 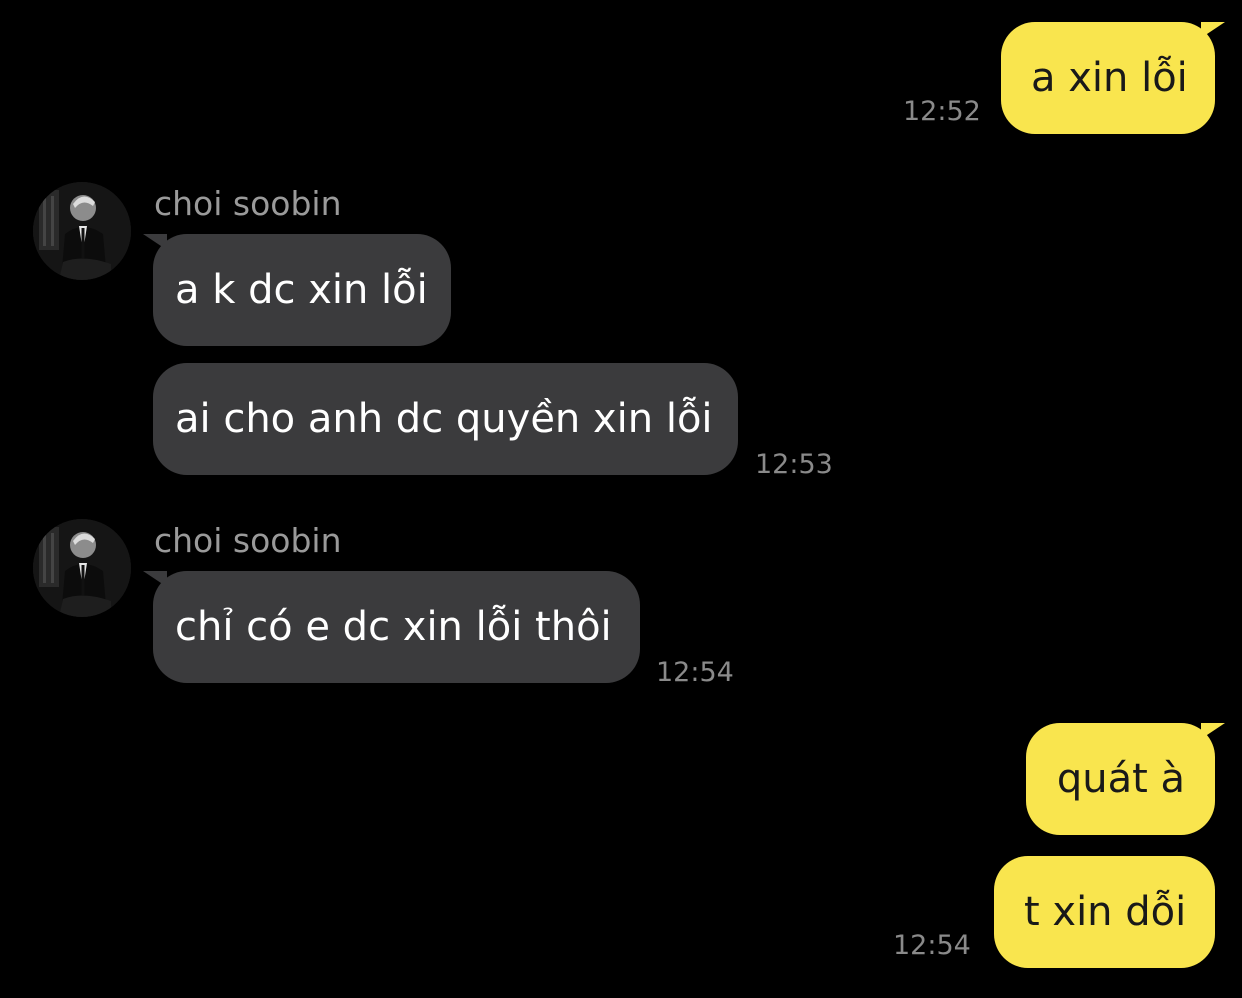 I want to click on outgoing-message-bubble: a xin lỗi, so click(x=1113, y=78).